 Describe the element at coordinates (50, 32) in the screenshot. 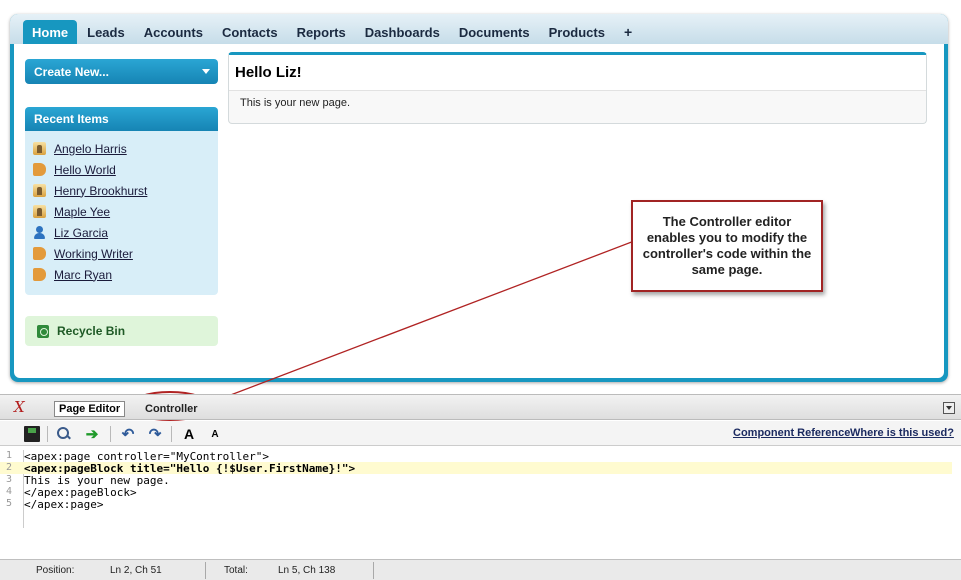

I see `tab-home: Home` at that location.